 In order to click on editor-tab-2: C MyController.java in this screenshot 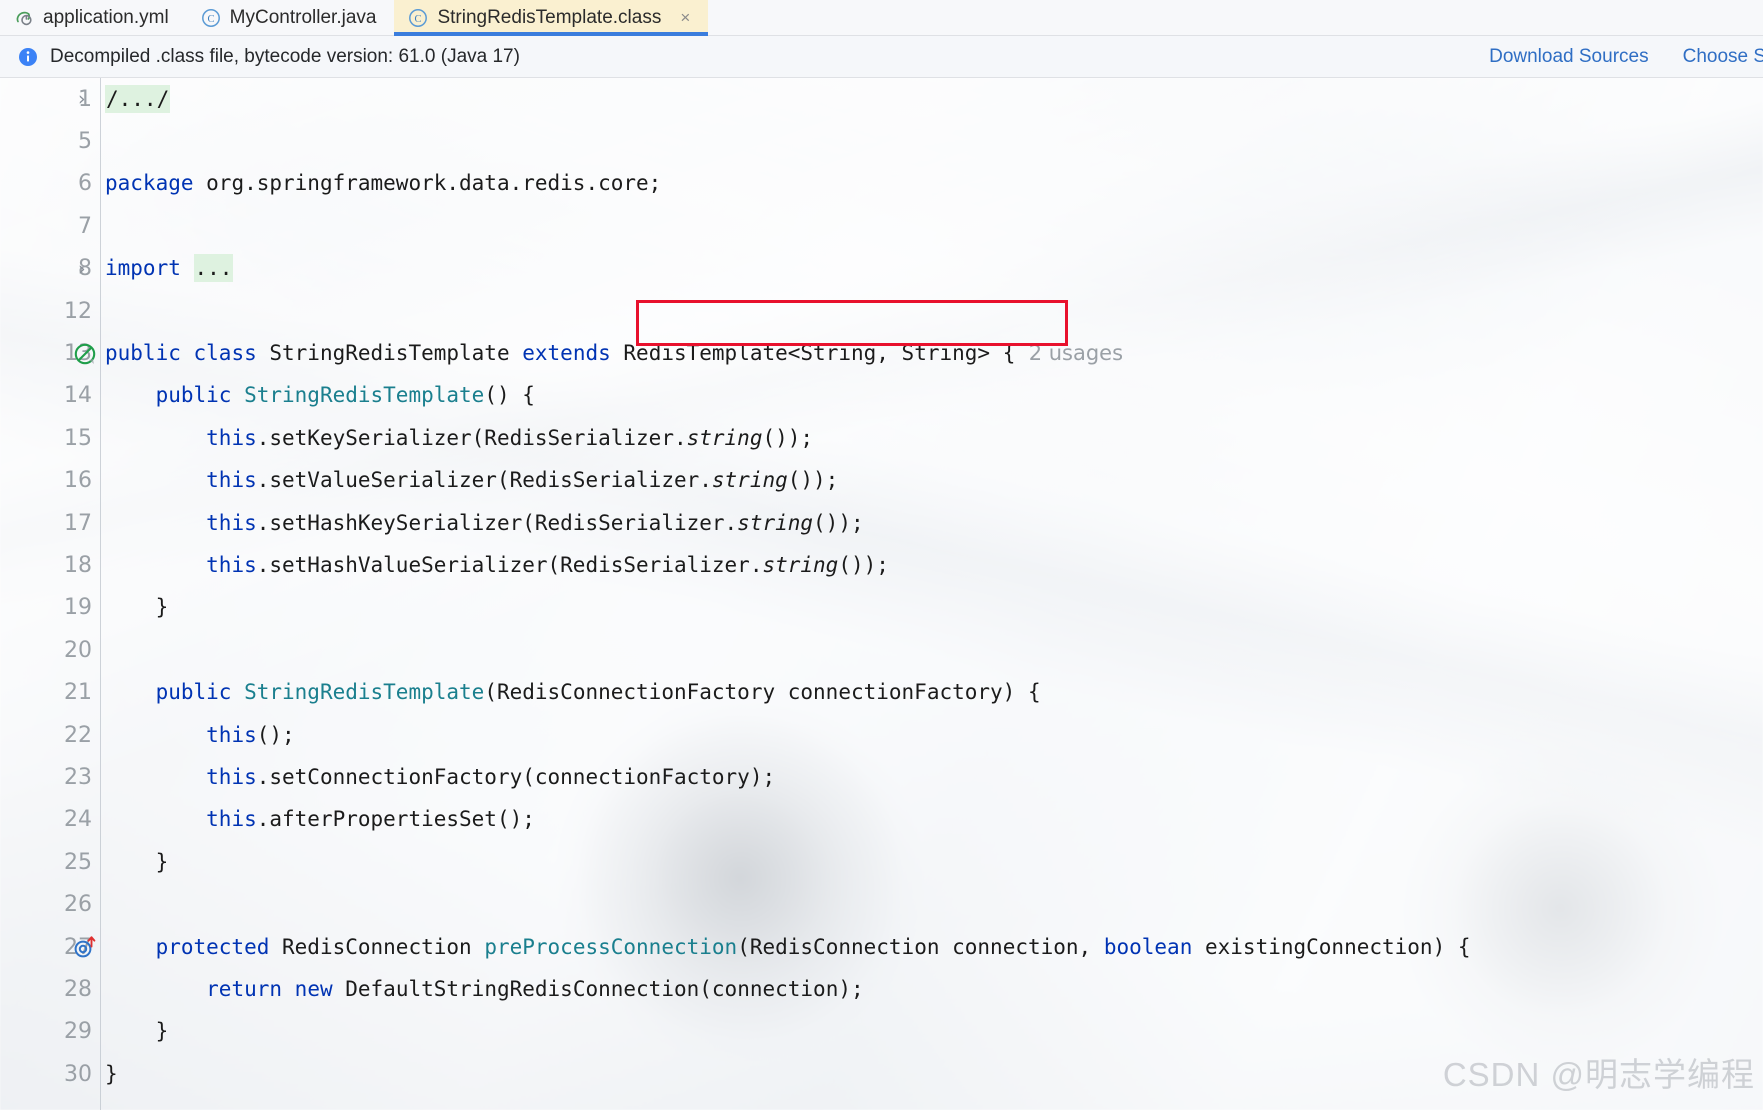, I will do `click(291, 17)`.